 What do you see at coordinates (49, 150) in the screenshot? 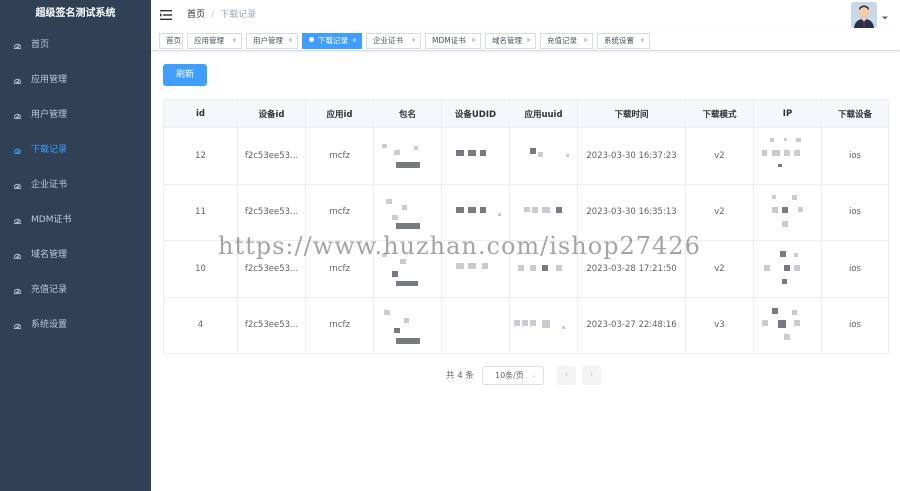
I see `sidebar-item-label: 下载记录` at bounding box center [49, 150].